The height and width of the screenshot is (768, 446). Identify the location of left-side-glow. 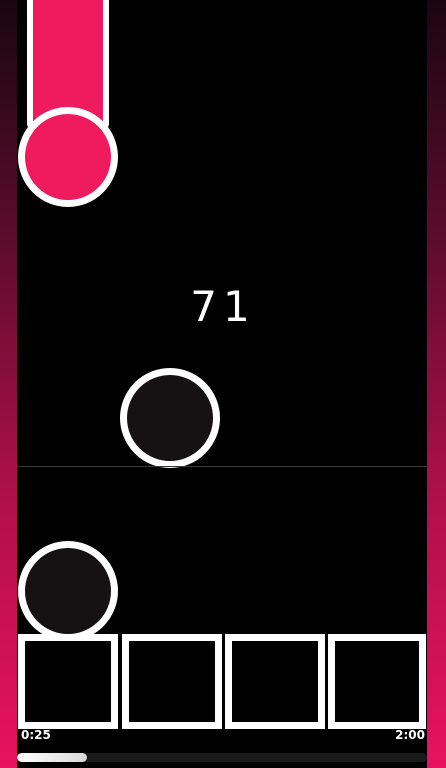
(8, 384).